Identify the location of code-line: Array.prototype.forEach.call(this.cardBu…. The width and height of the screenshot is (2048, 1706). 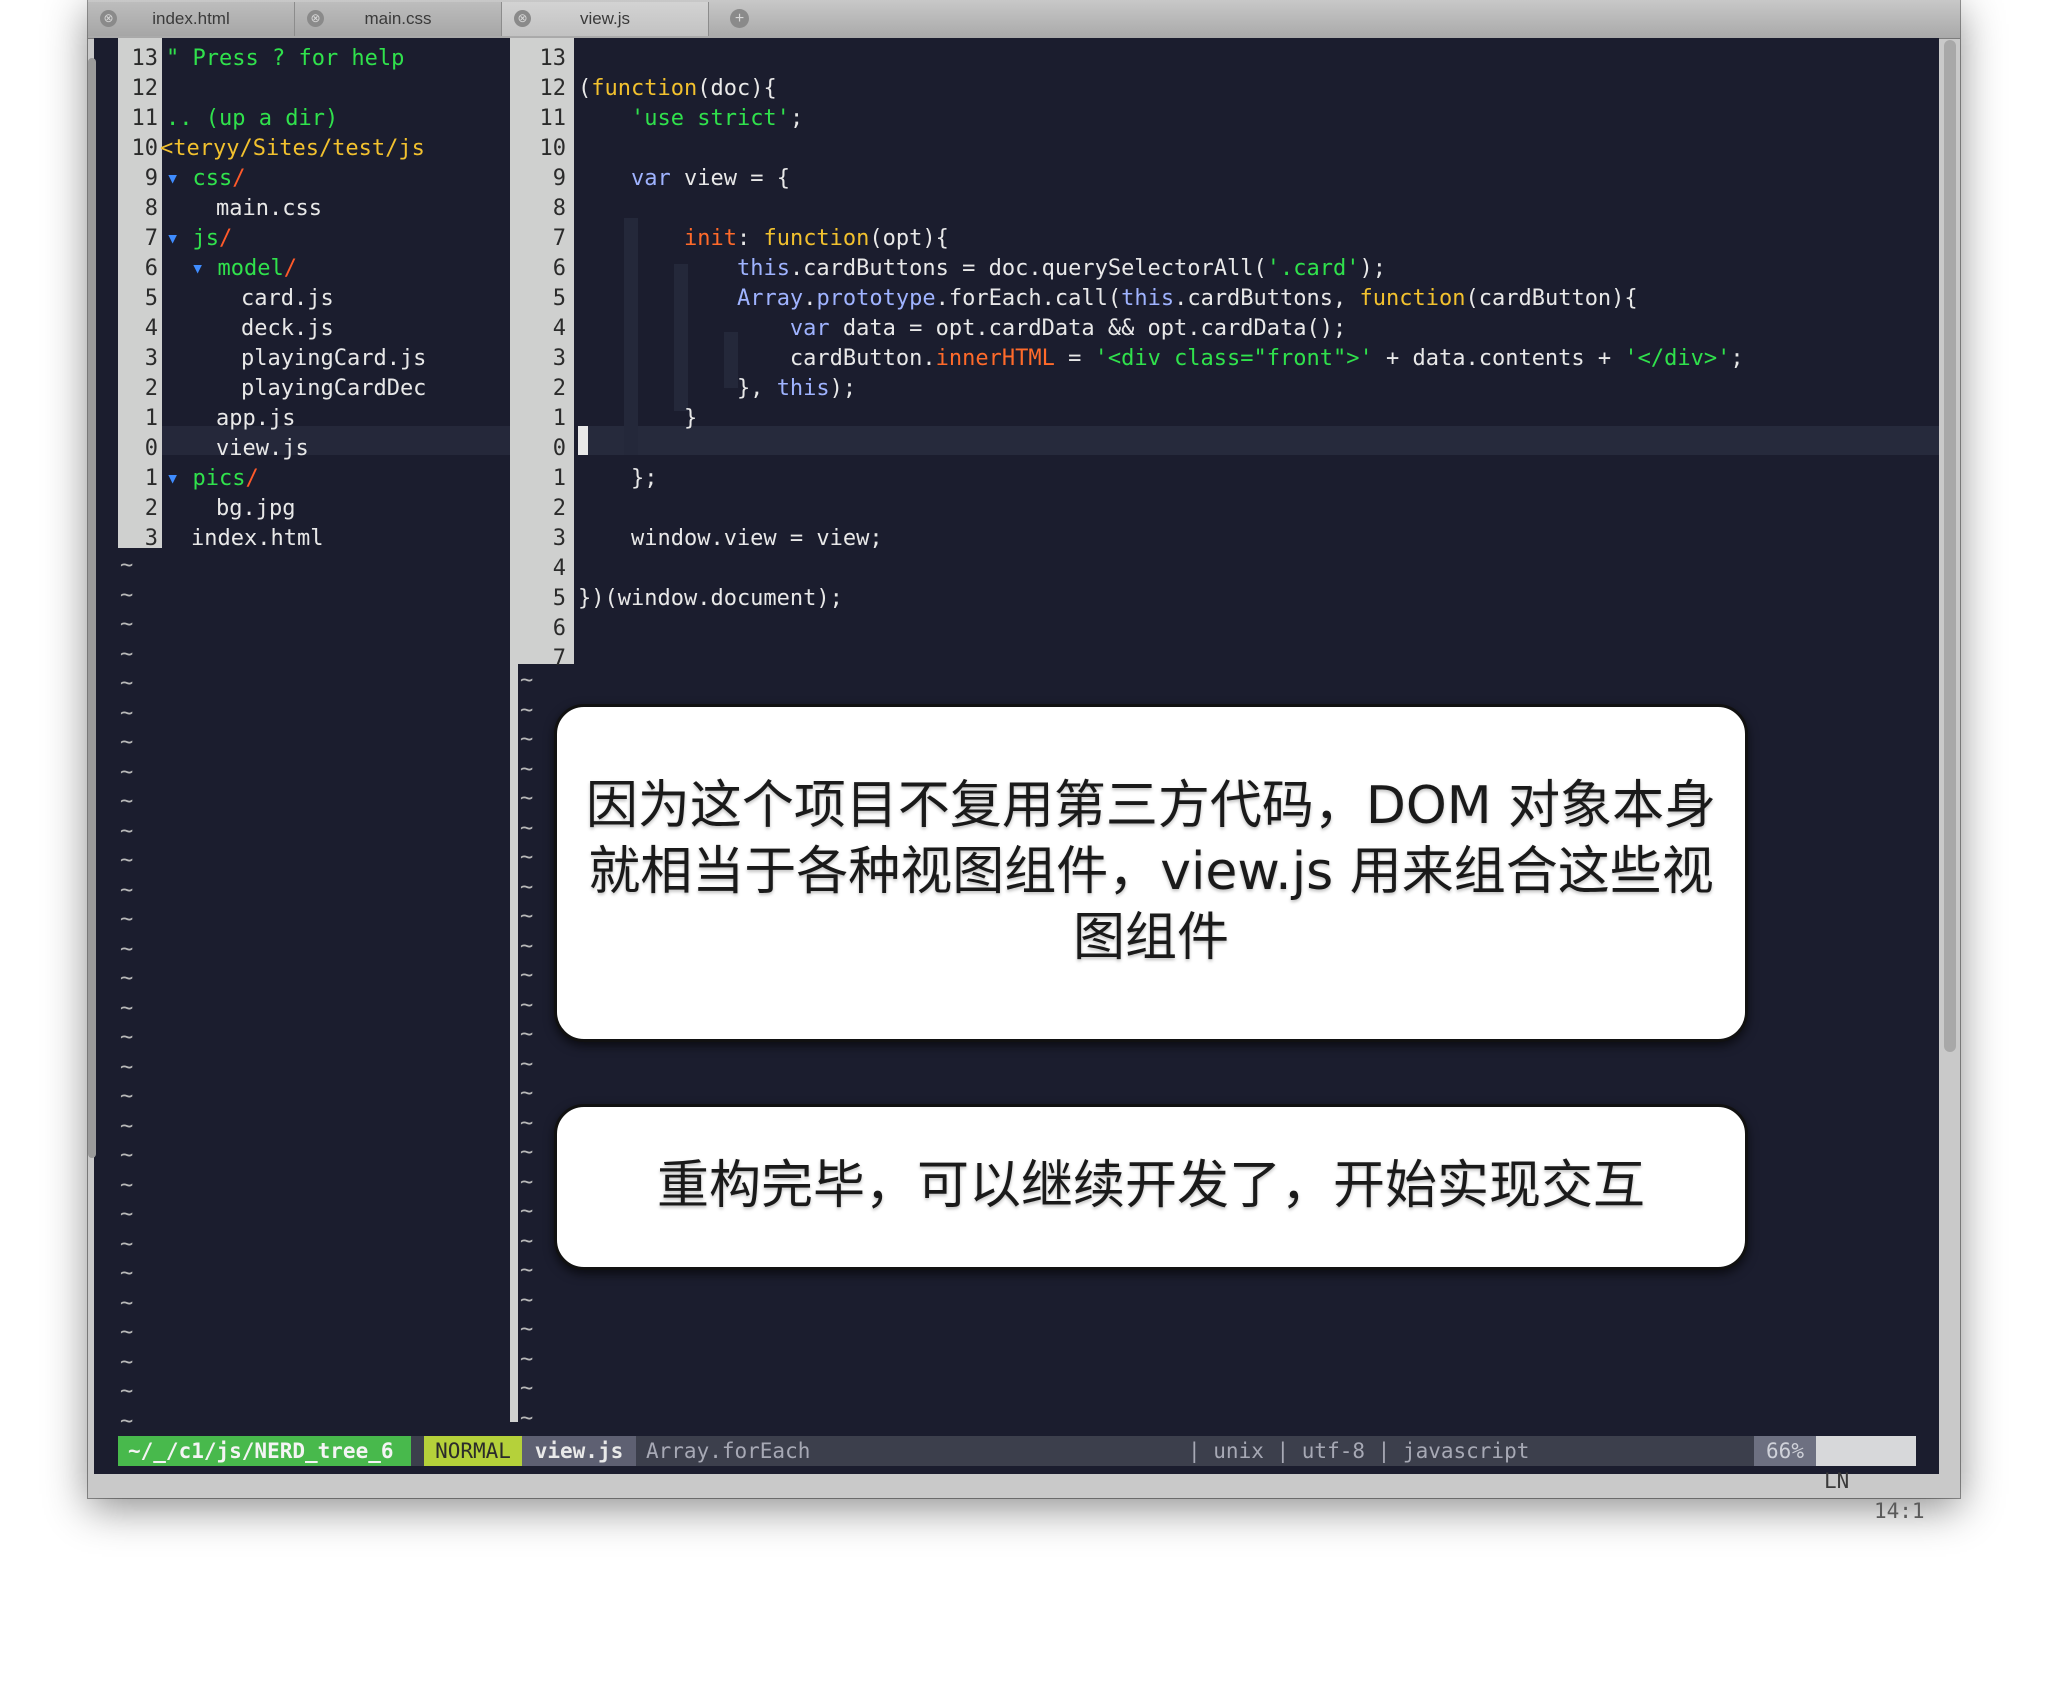
(1187, 298).